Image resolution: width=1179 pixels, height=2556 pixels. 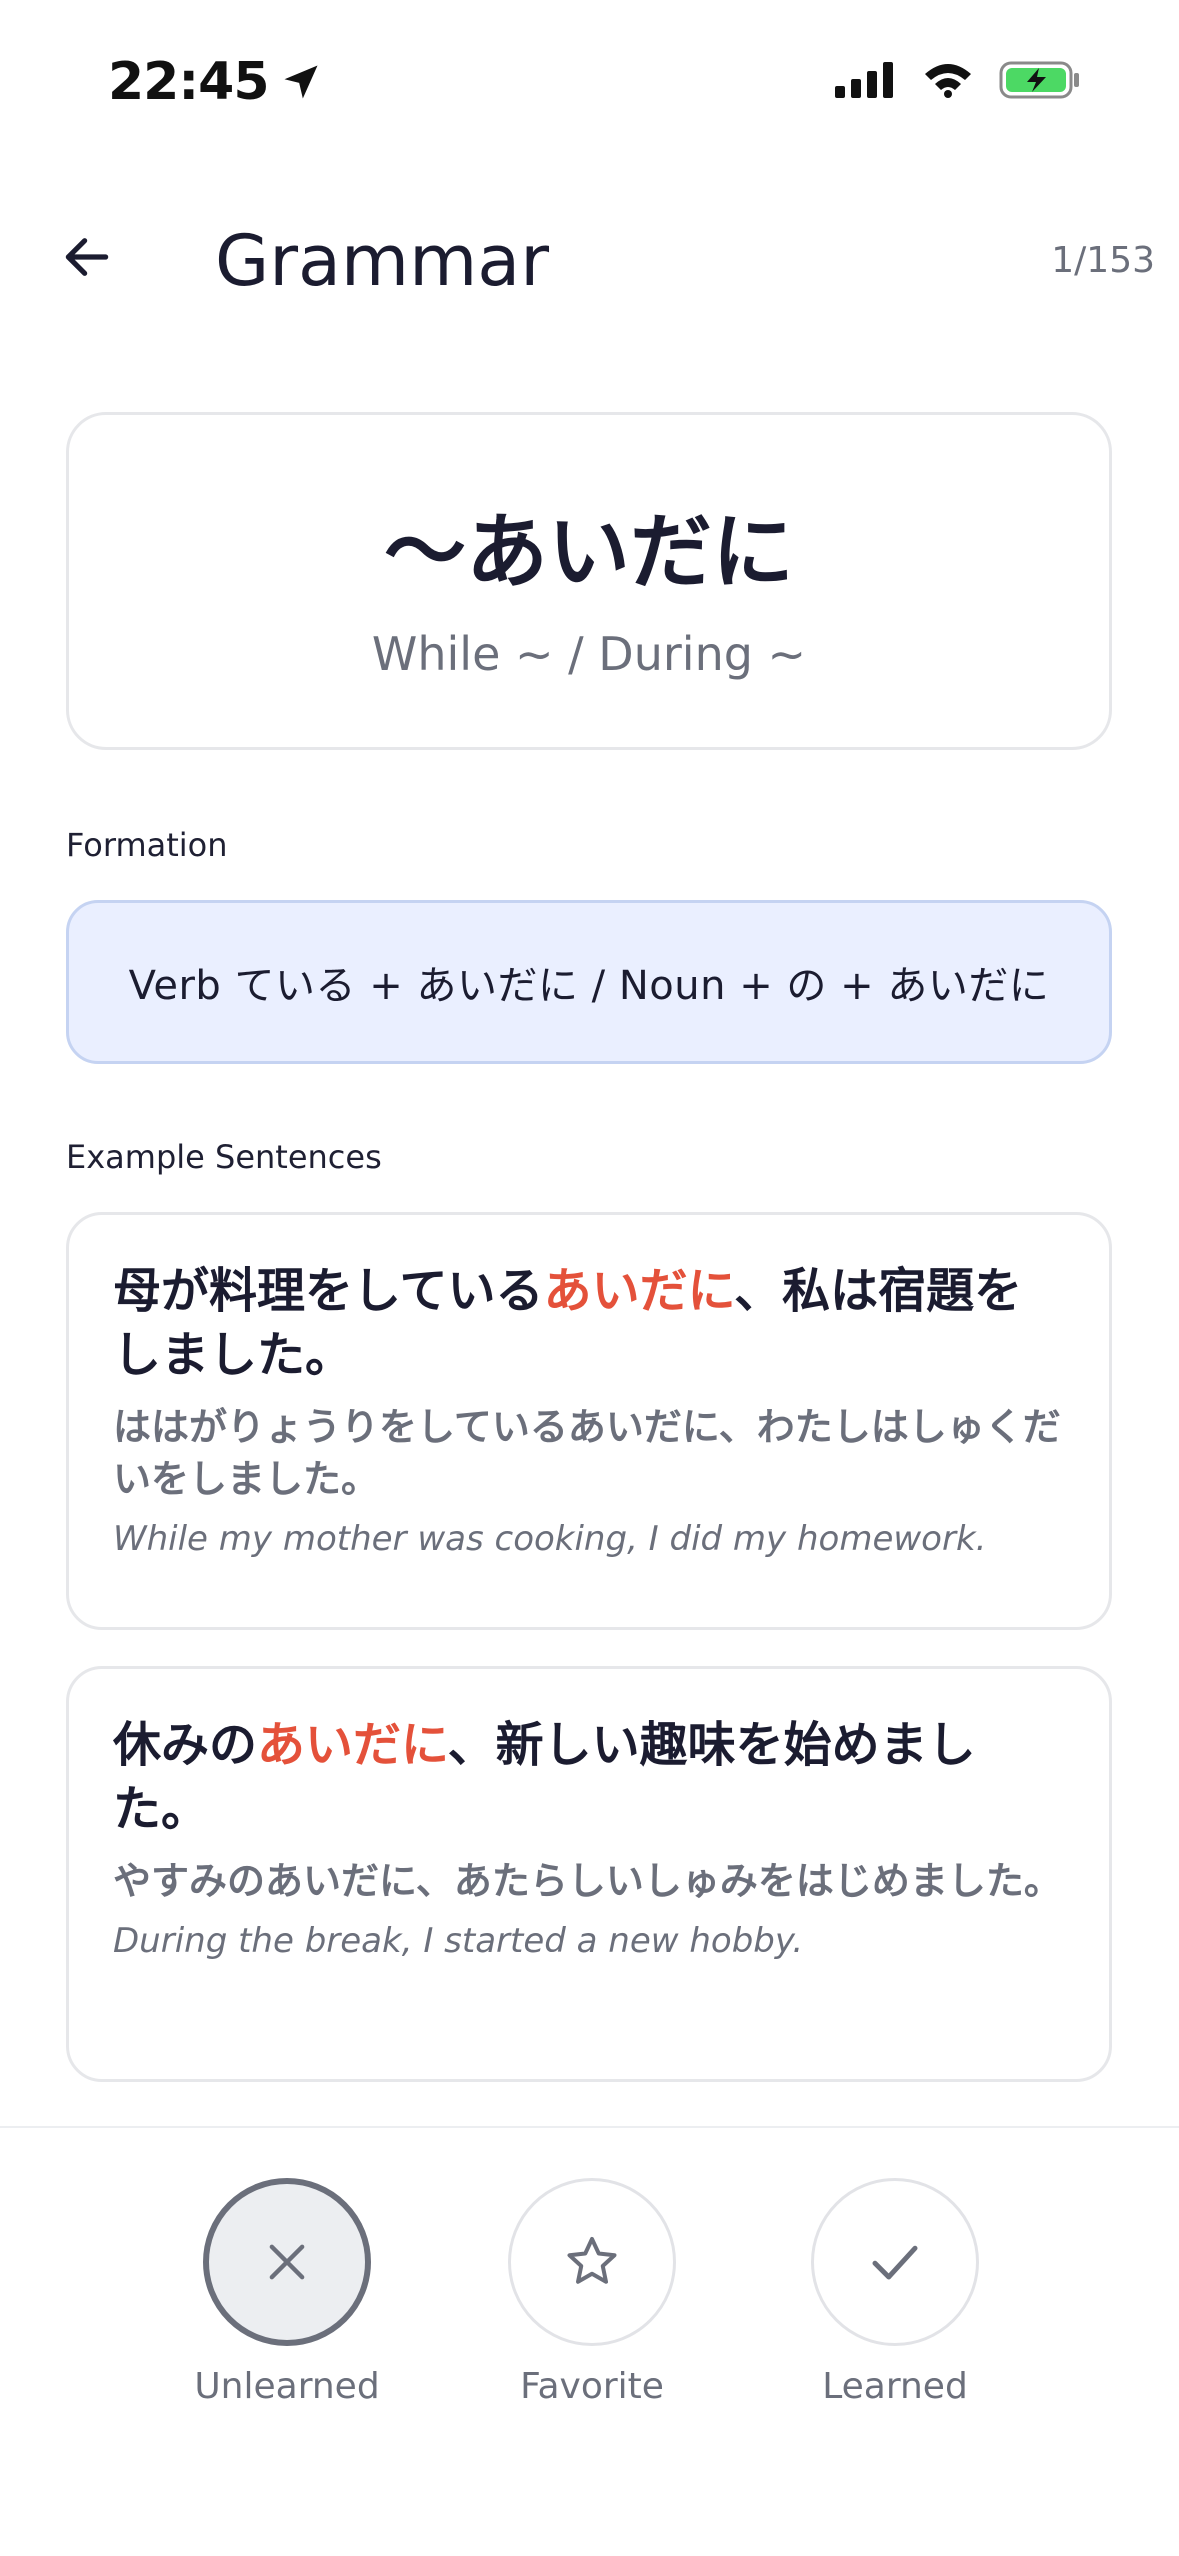 I want to click on favorite-button, so click(x=592, y=2262).